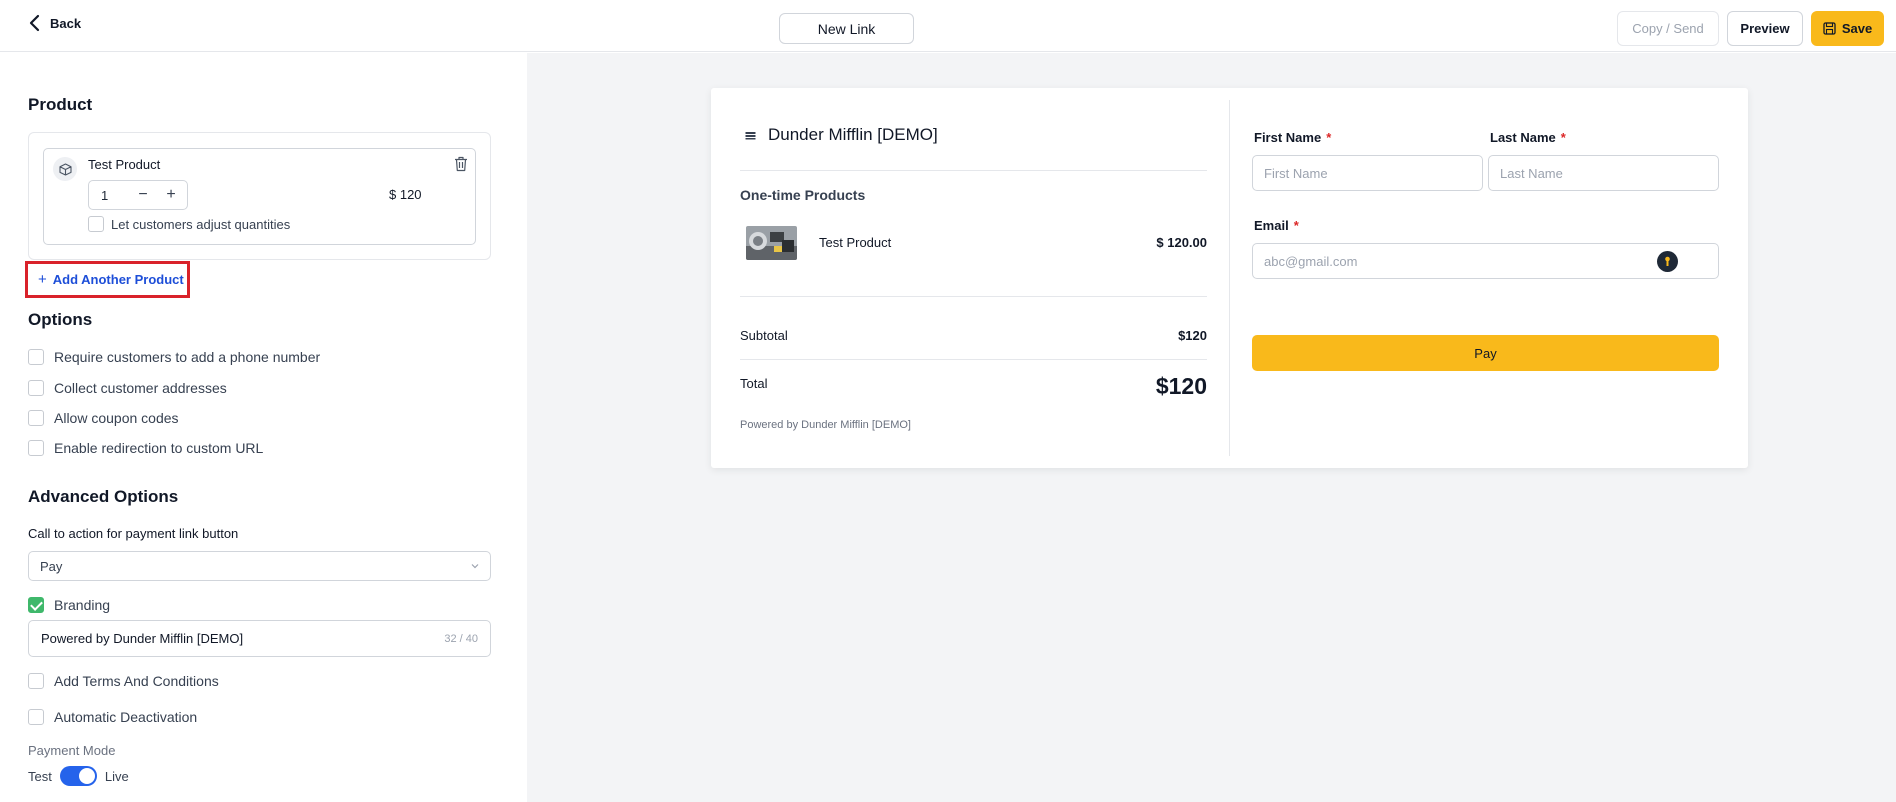  What do you see at coordinates (948, 26) in the screenshot?
I see `top-bar: Back New Link Copy / Send Preview Save` at bounding box center [948, 26].